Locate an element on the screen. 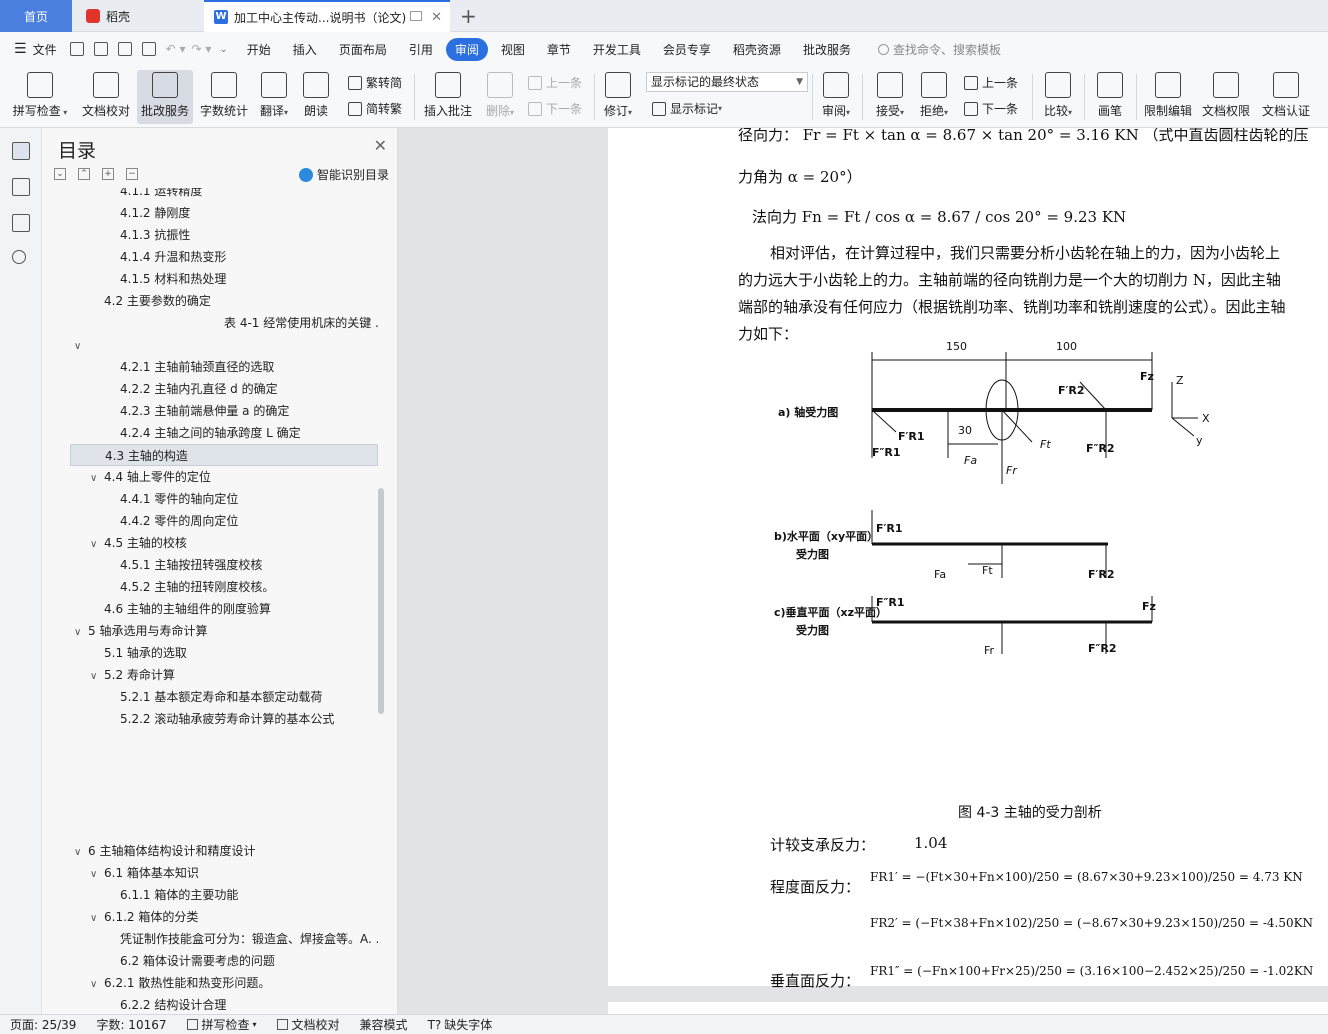 This screenshot has height=1034, width=1328. toc-item: 5.2.1 基本额定寿命和基本额定动载荷 is located at coordinates (224, 697).